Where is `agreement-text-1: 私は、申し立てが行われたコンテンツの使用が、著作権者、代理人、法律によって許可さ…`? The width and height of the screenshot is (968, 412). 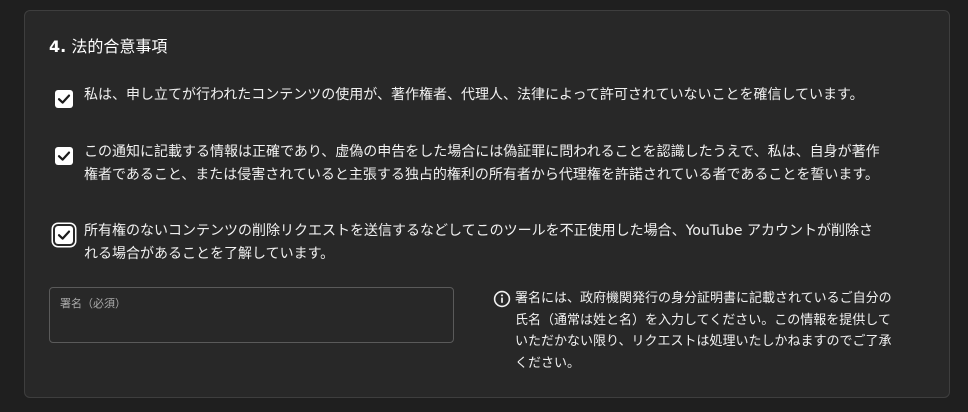
agreement-text-1: 私は、申し立てが行われたコンテンツの使用が、著作権者、代理人、法律によって許可さ… is located at coordinates (474, 95).